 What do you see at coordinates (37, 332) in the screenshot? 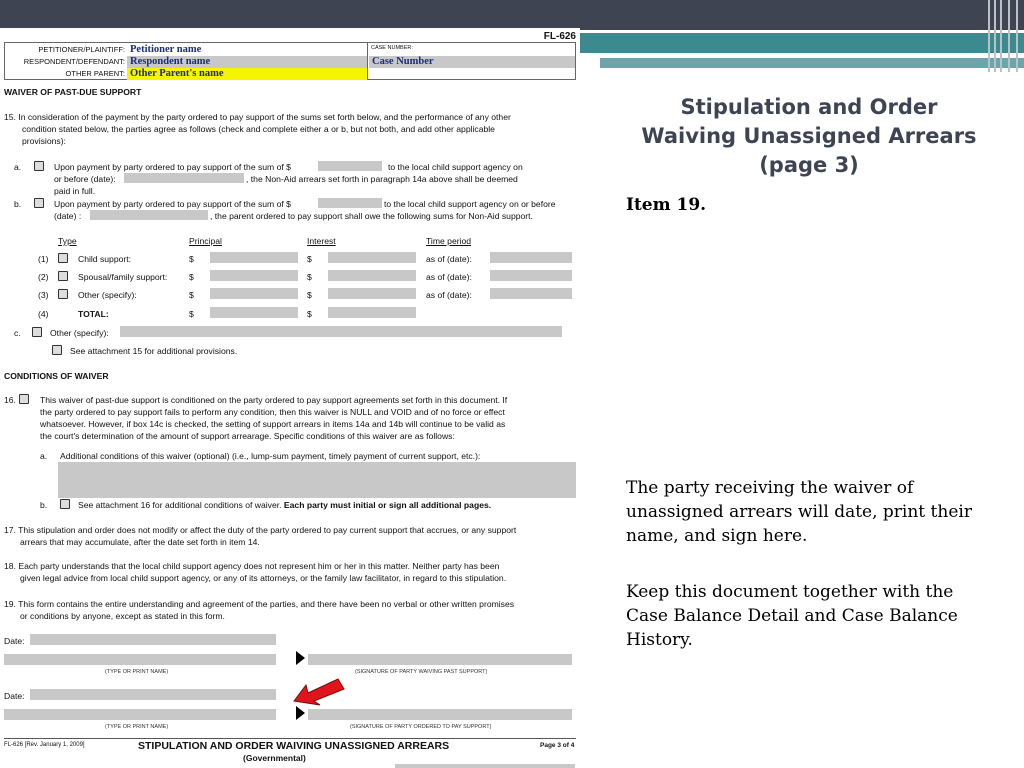
I see `item15c-checkbox` at bounding box center [37, 332].